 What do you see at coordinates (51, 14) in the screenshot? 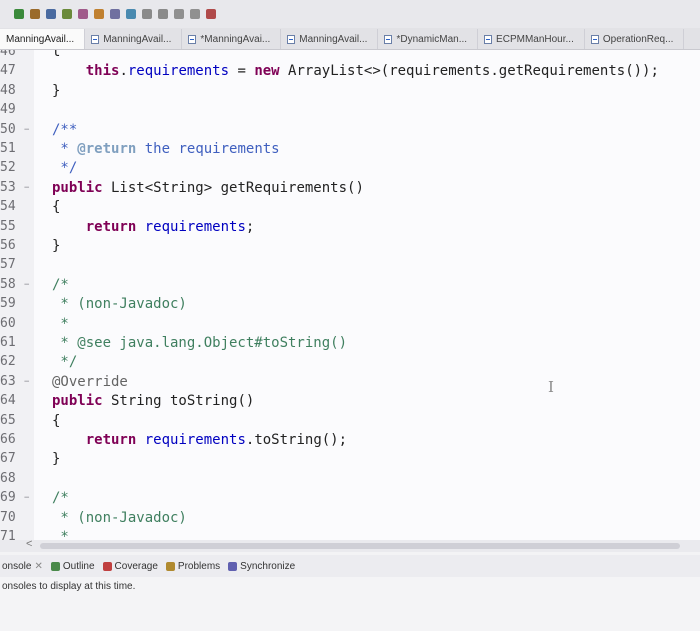
I see `new-icon` at bounding box center [51, 14].